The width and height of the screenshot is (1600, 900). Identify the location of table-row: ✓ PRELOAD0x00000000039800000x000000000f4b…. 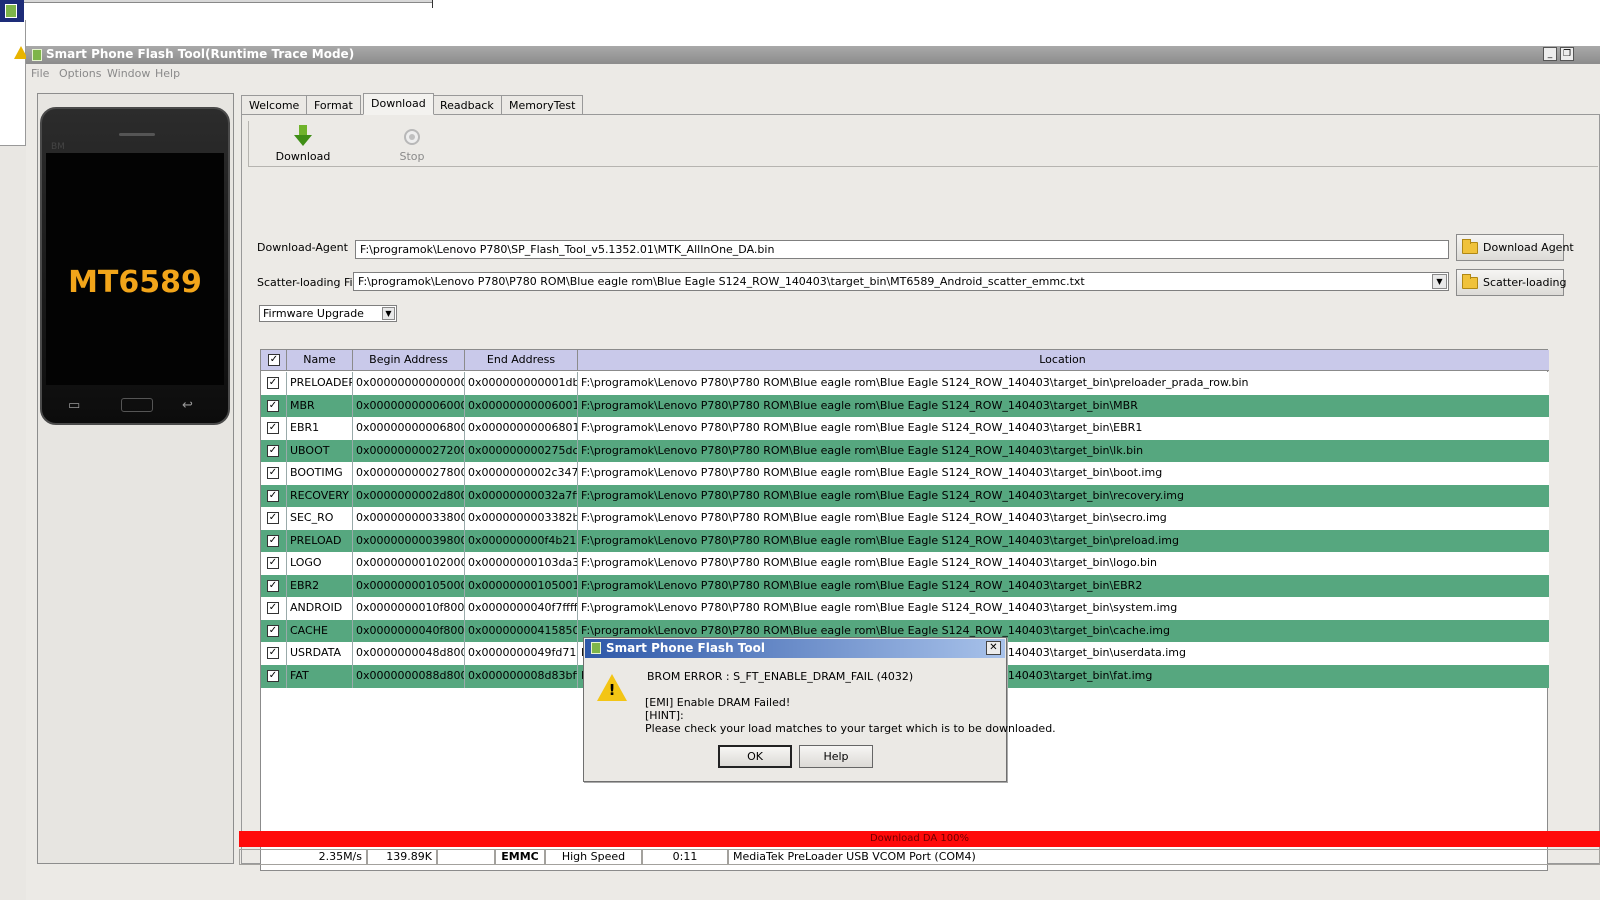
(905, 541).